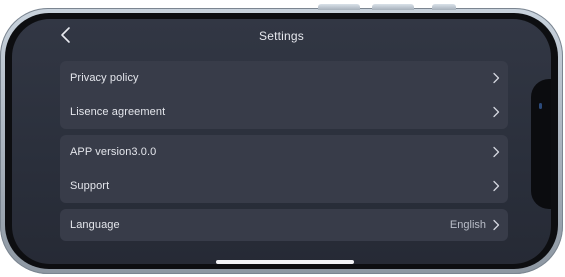  I want to click on page-title: Settings, so click(281, 36).